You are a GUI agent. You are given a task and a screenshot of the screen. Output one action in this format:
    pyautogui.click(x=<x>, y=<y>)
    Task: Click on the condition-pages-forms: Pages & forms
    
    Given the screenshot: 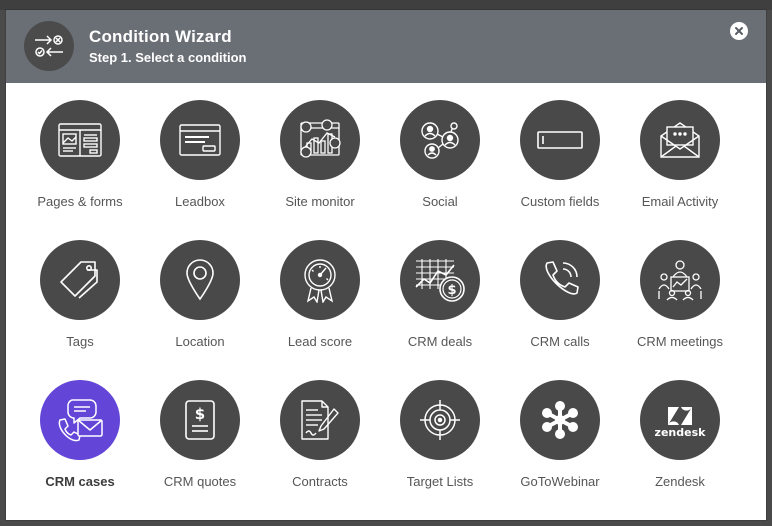 What is the action you would take?
    pyautogui.click(x=80, y=169)
    